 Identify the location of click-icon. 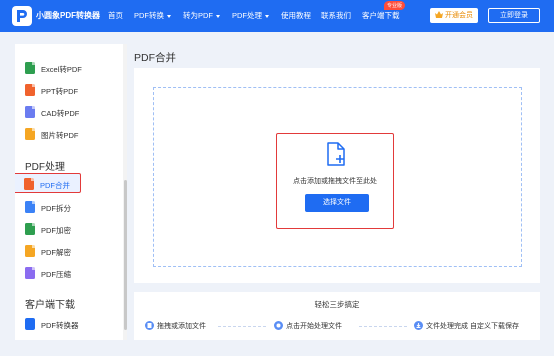
(278, 325).